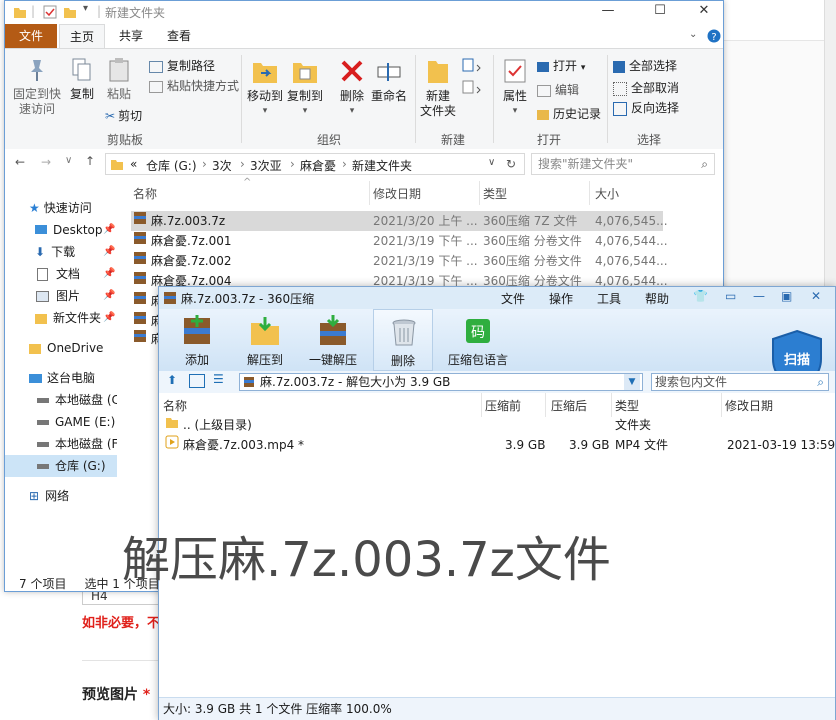  I want to click on search-icon: ⌕, so click(820, 382).